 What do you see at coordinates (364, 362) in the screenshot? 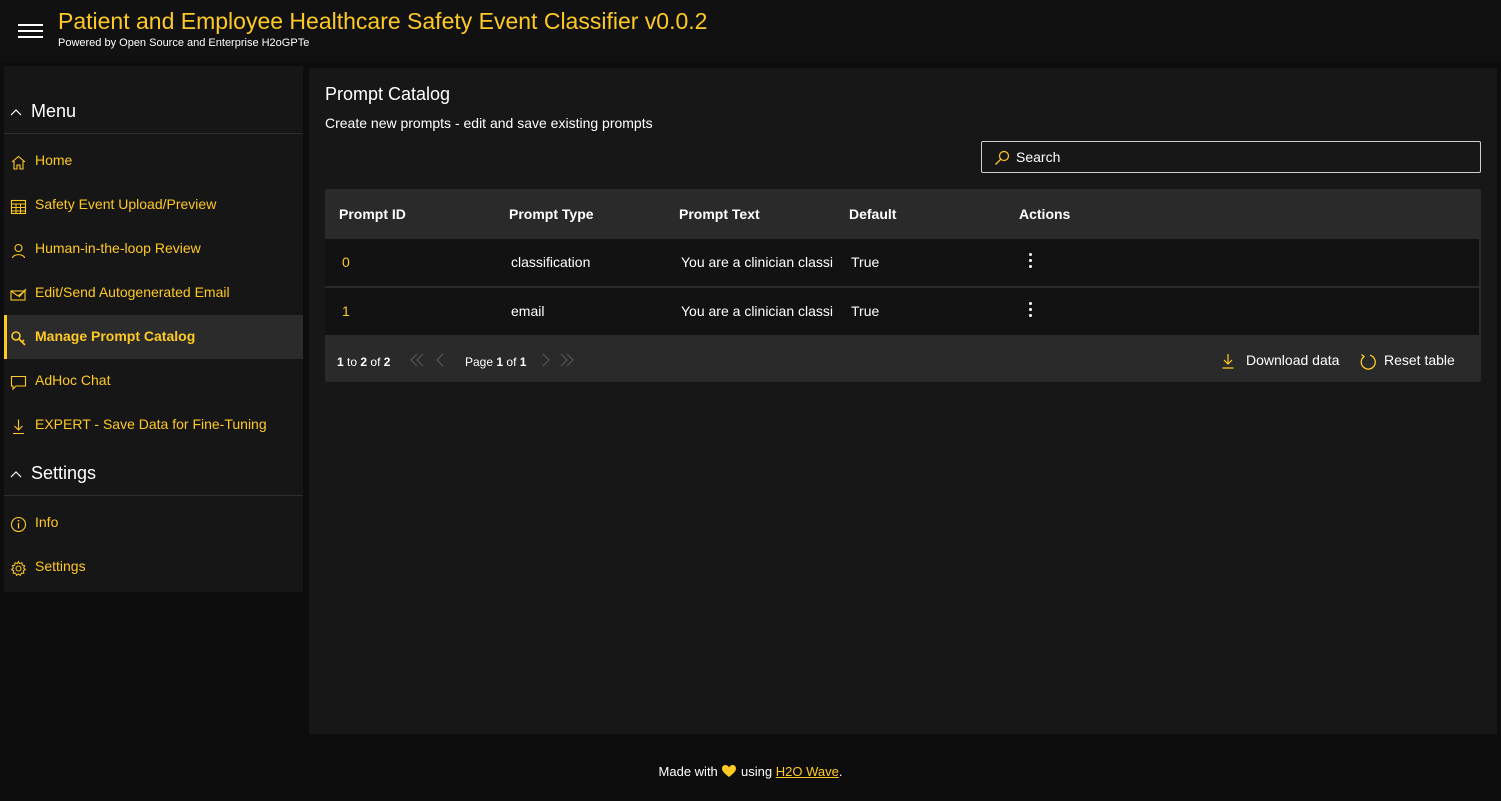
I see `pagination-range: 1 to 2 of 2` at bounding box center [364, 362].